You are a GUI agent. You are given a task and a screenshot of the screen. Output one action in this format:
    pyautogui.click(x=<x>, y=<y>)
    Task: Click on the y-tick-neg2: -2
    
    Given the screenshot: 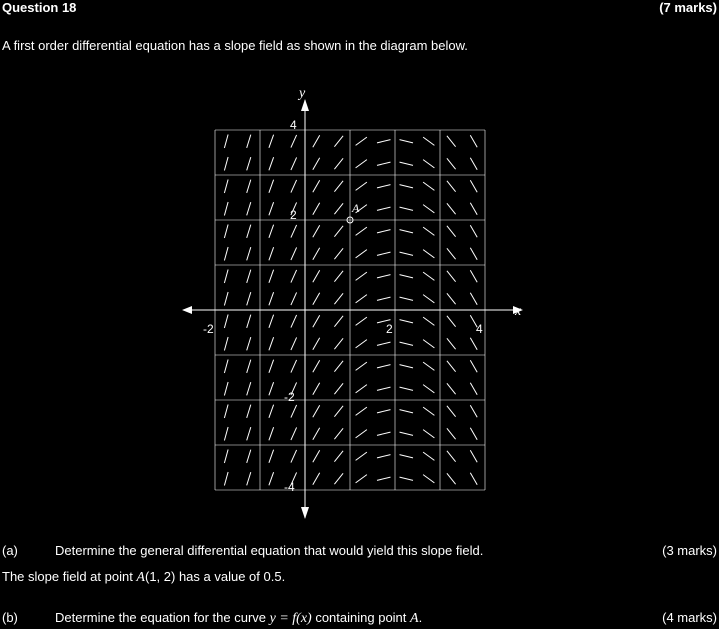 What is the action you would take?
    pyautogui.click(x=289, y=397)
    